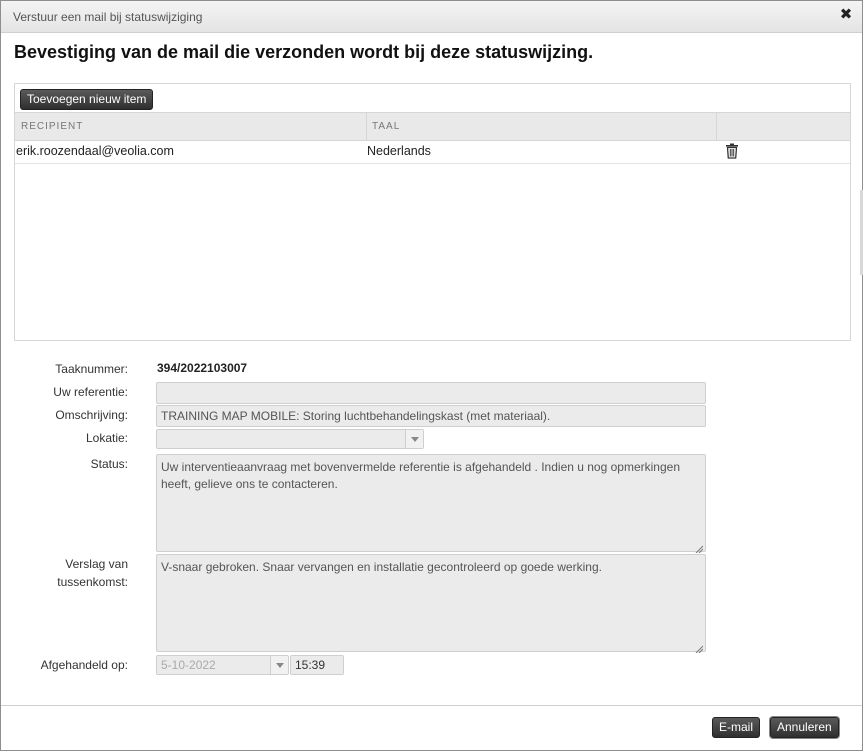  I want to click on close-icon: ✖, so click(846, 15).